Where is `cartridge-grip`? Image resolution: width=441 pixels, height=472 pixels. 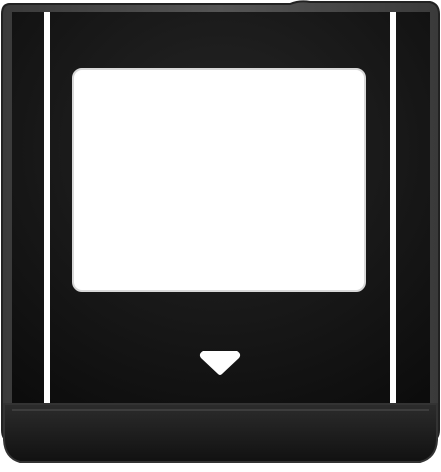 cartridge-grip is located at coordinates (220, 433).